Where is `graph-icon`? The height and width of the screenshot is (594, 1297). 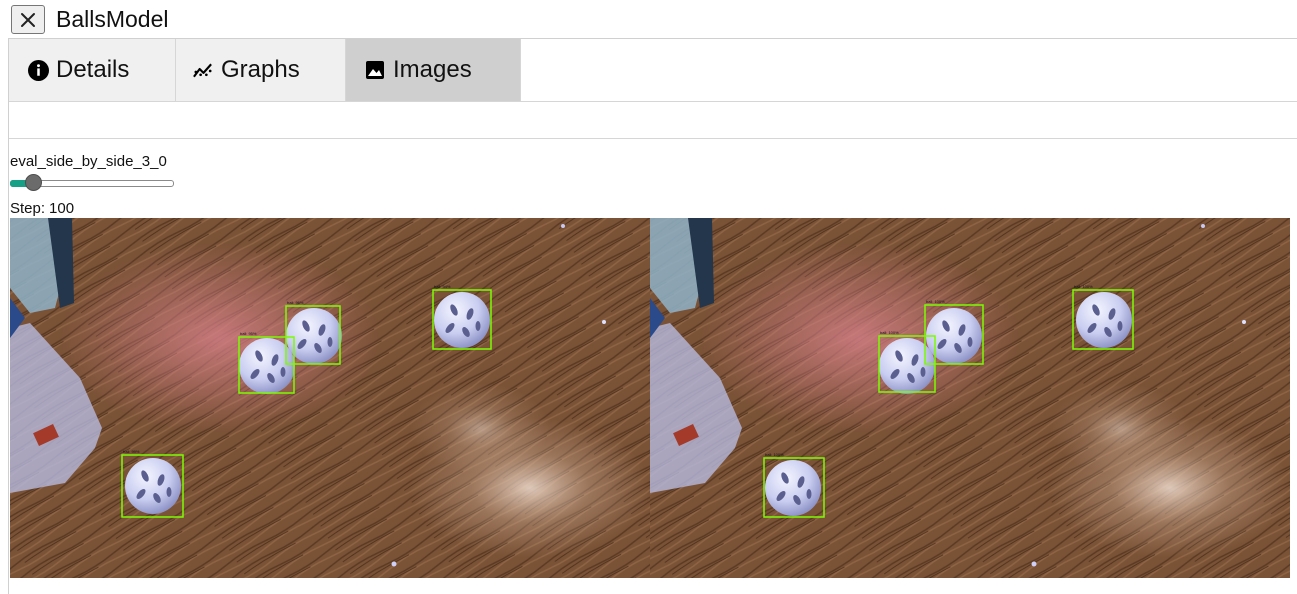
graph-icon is located at coordinates (203, 70).